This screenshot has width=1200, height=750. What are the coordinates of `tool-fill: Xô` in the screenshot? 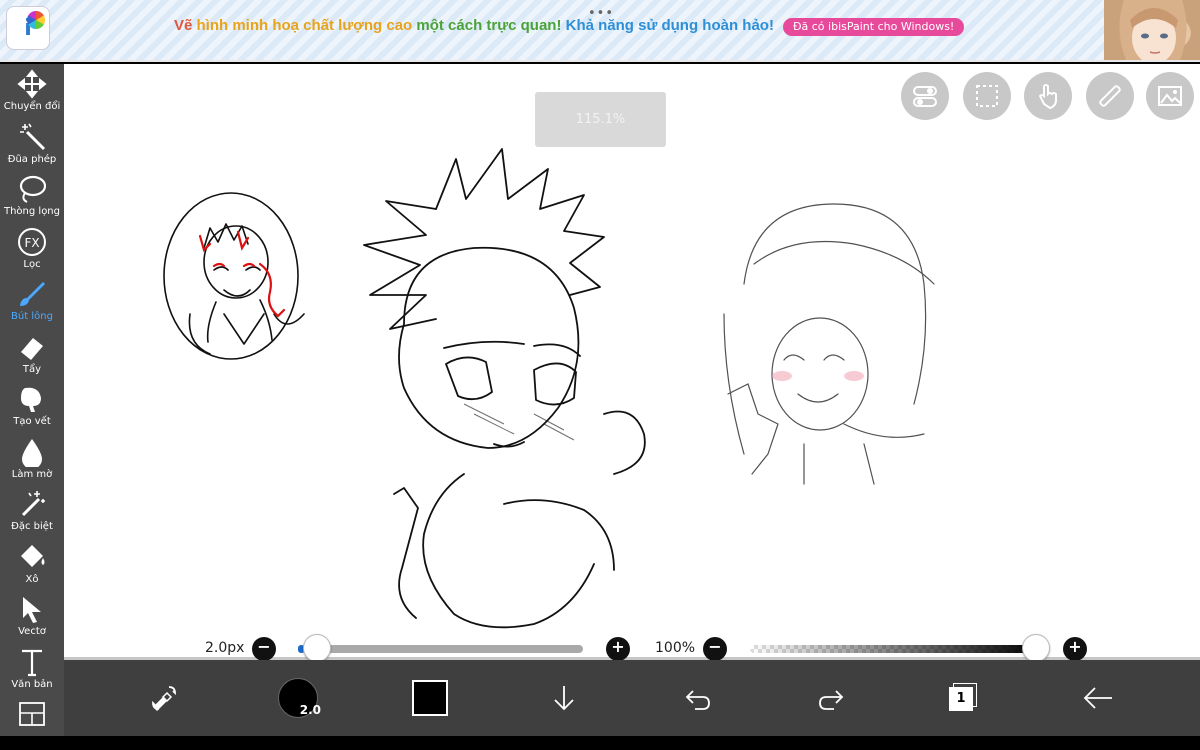 It's located at (32, 567).